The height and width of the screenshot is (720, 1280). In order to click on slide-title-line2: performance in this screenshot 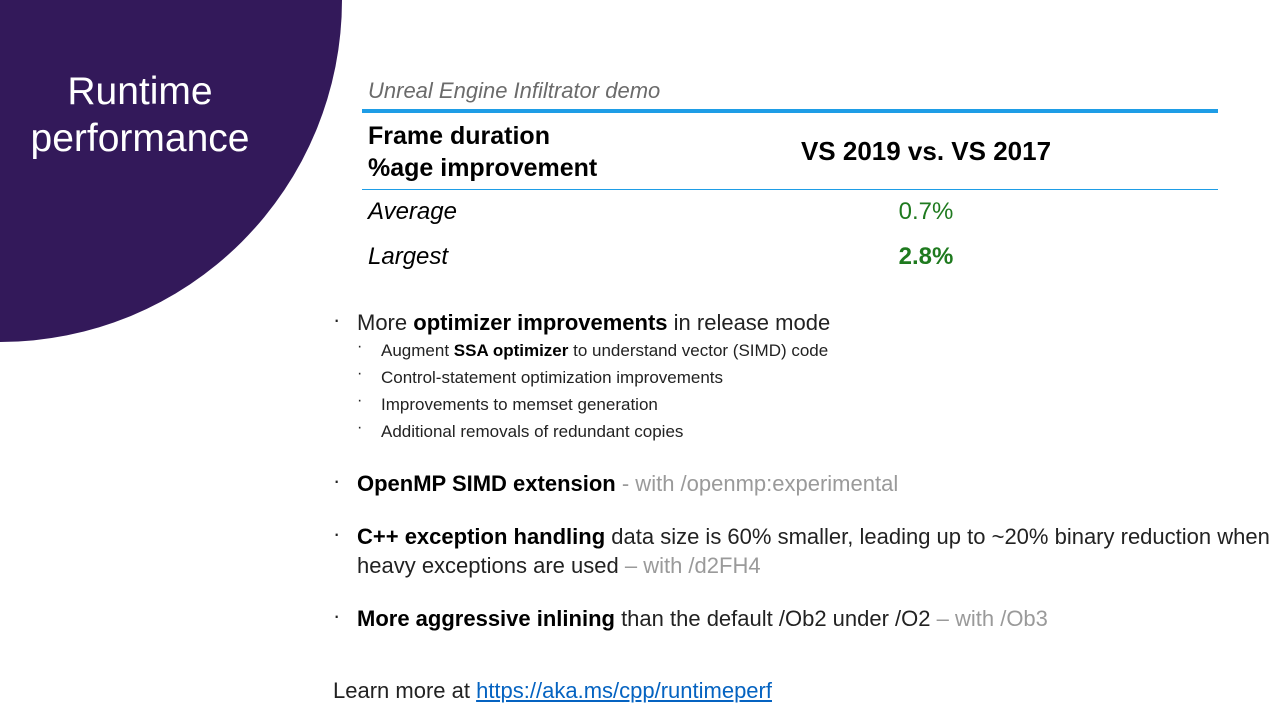, I will do `click(140, 138)`.